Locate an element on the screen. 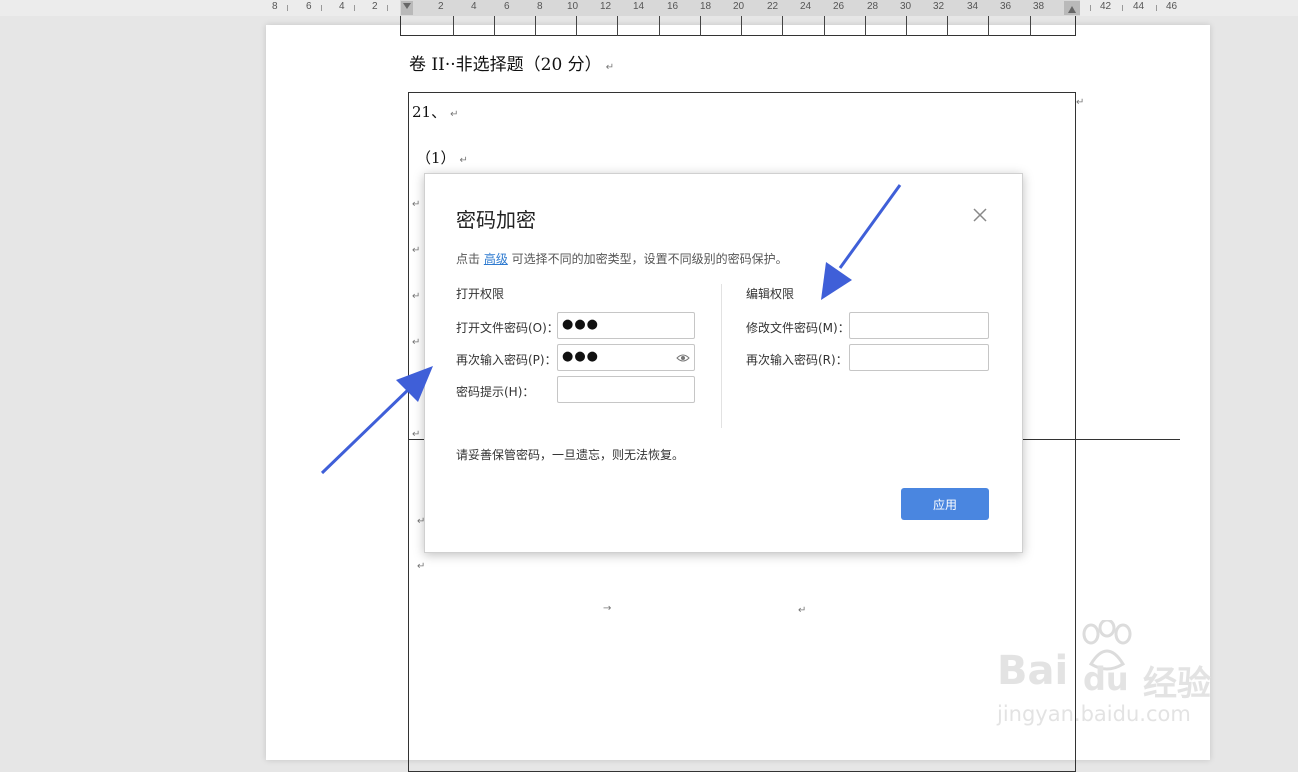  modify-password-label: 修改文件密码(M)： is located at coordinates (798, 328).